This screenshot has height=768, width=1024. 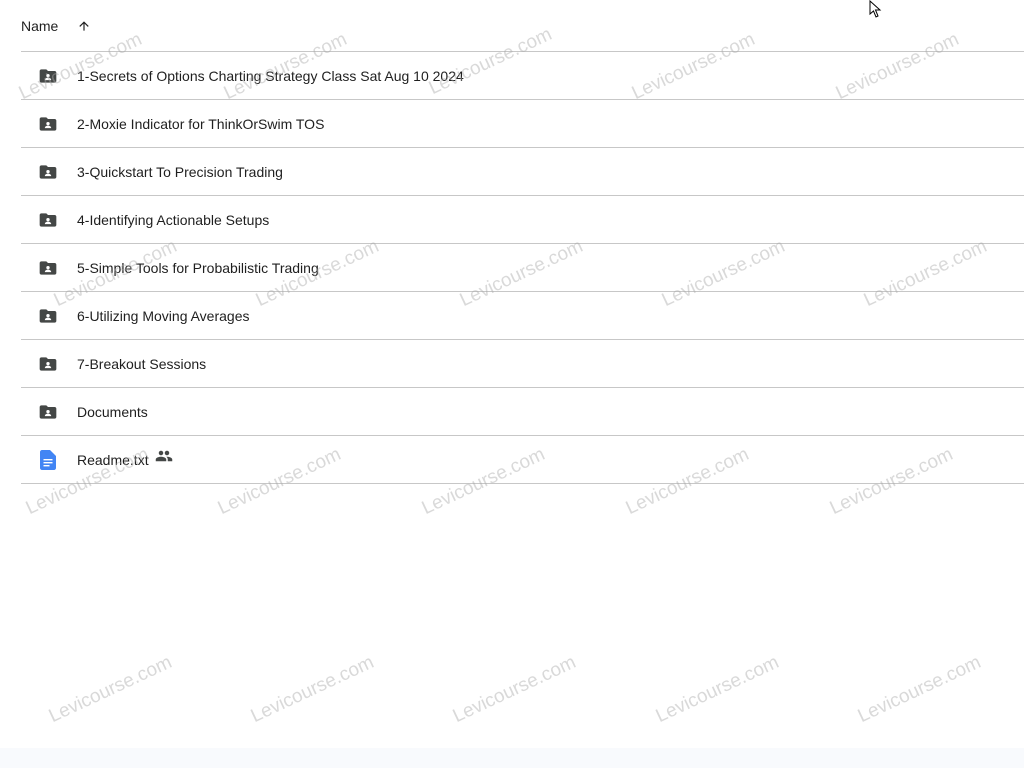 I want to click on file-row: 4-Identifying Actionable Setups, so click(x=522, y=220).